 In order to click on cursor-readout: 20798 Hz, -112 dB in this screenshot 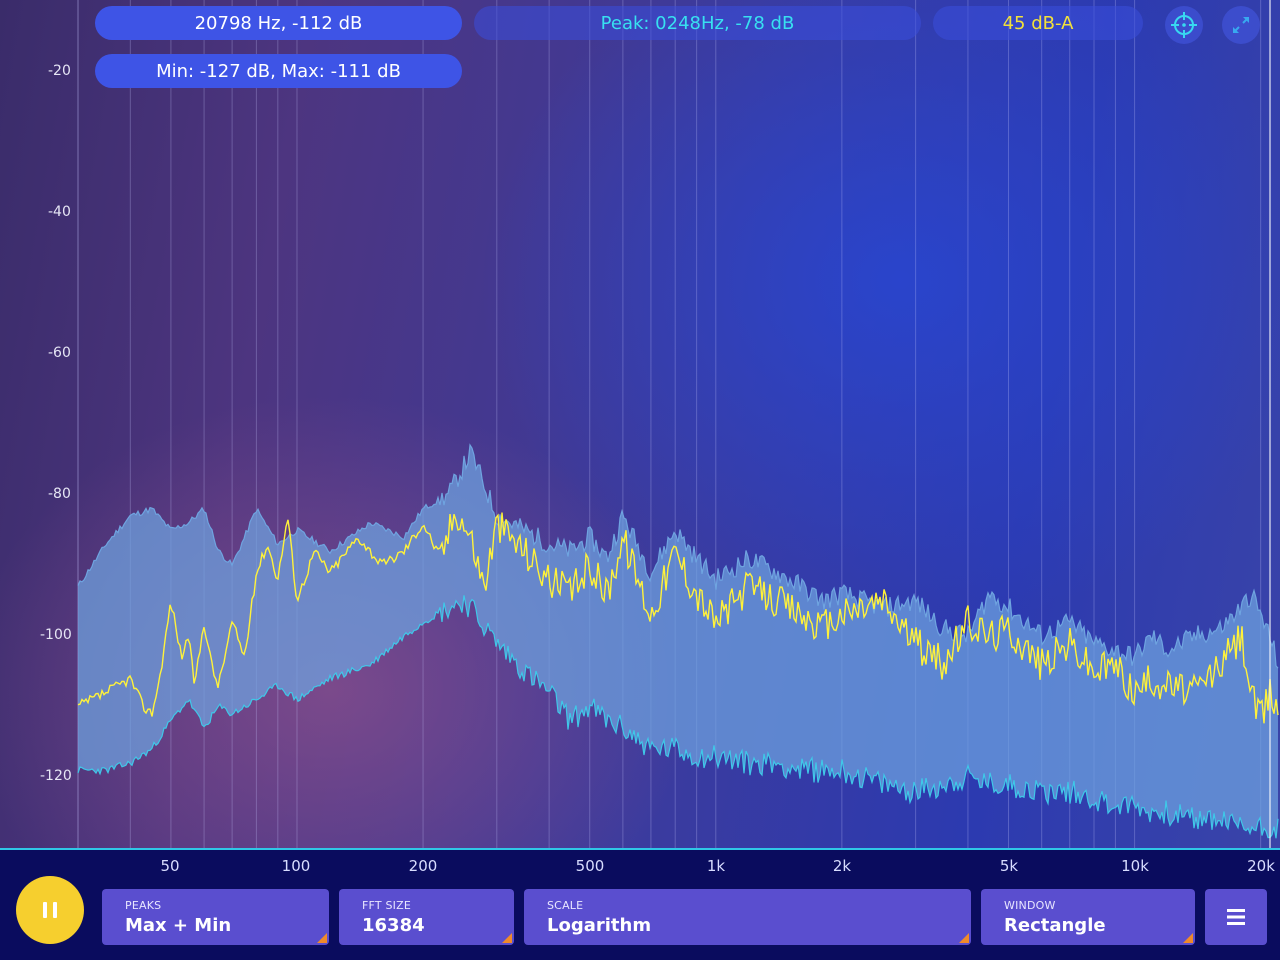, I will do `click(278, 23)`.